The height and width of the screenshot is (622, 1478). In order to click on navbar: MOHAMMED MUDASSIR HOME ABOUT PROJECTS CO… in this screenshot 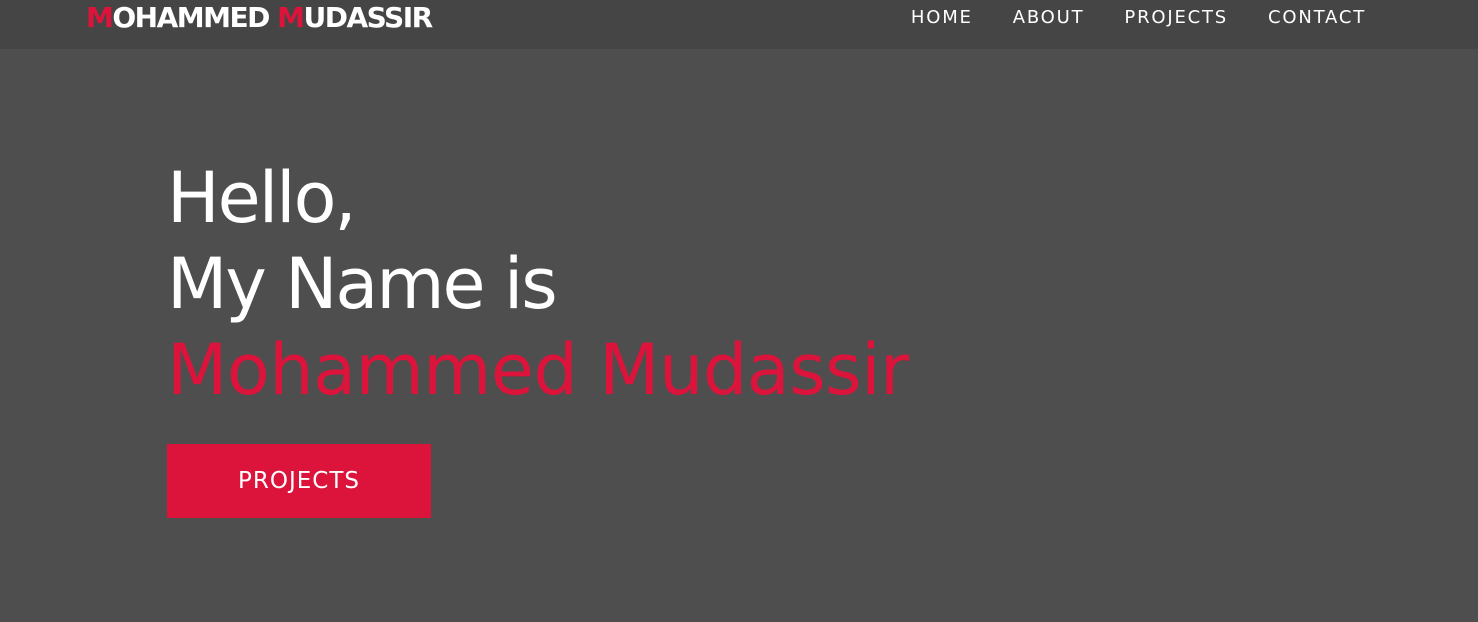, I will do `click(739, 24)`.